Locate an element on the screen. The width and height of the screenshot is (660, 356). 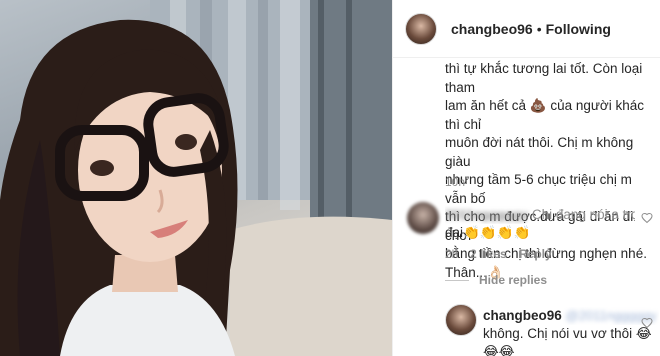
post-header: changbeo96 • Following is located at coordinates (526, 29).